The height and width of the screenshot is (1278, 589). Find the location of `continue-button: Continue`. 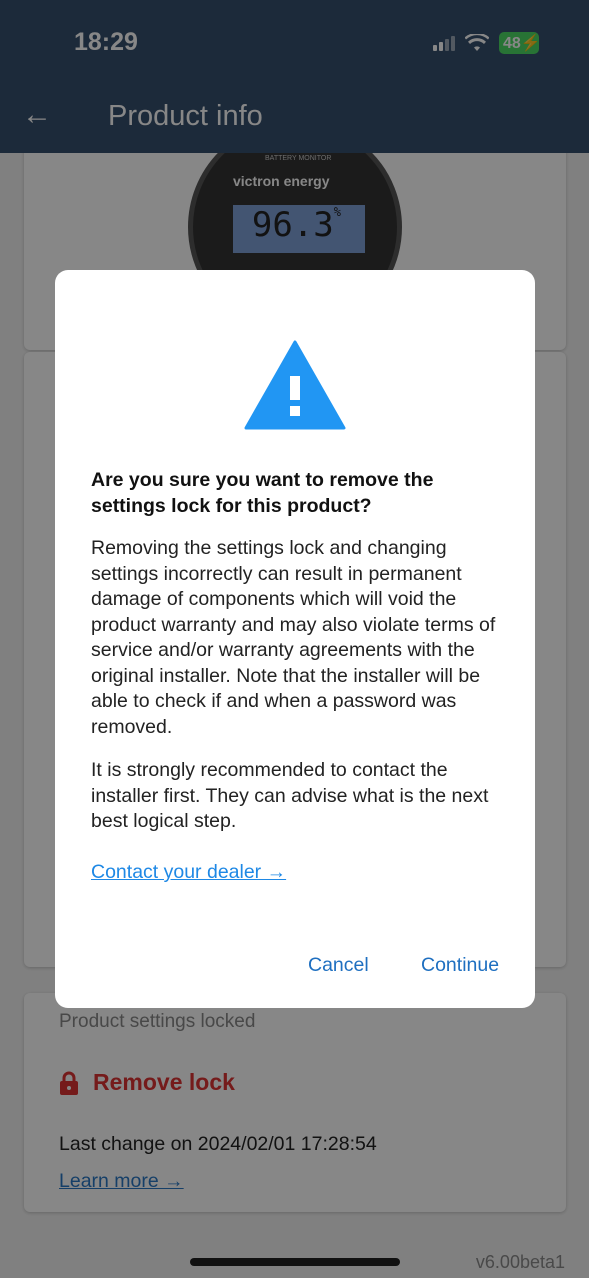

continue-button: Continue is located at coordinates (460, 965).